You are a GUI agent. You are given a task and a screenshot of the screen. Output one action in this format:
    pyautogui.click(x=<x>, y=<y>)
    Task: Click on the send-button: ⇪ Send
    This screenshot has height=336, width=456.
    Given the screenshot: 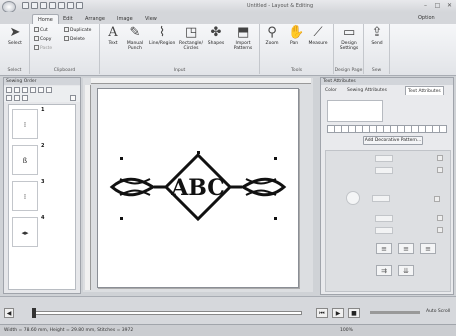 What is the action you would take?
    pyautogui.click(x=377, y=36)
    